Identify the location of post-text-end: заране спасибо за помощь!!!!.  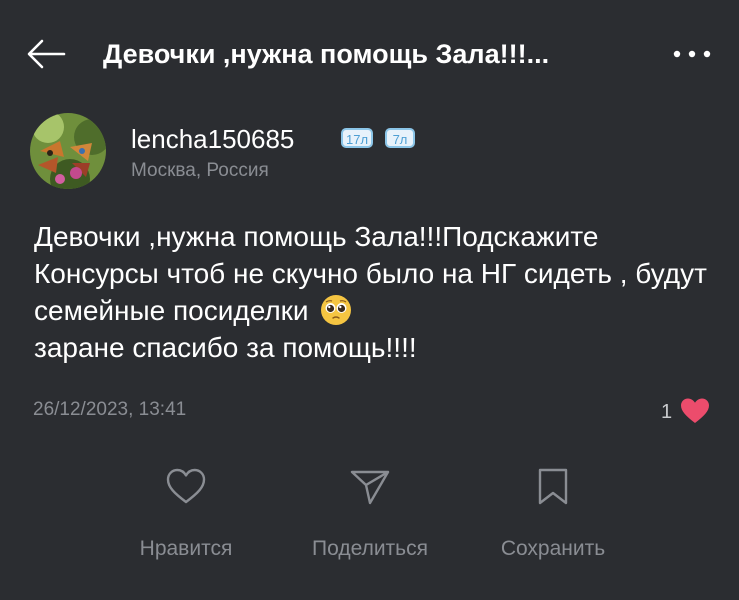
(225, 347).